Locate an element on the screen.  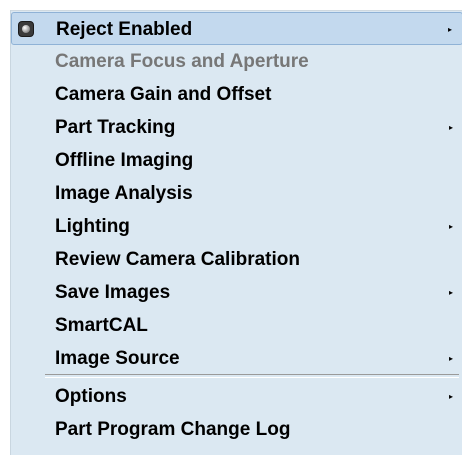
checked-bullet-icon is located at coordinates (26, 29).